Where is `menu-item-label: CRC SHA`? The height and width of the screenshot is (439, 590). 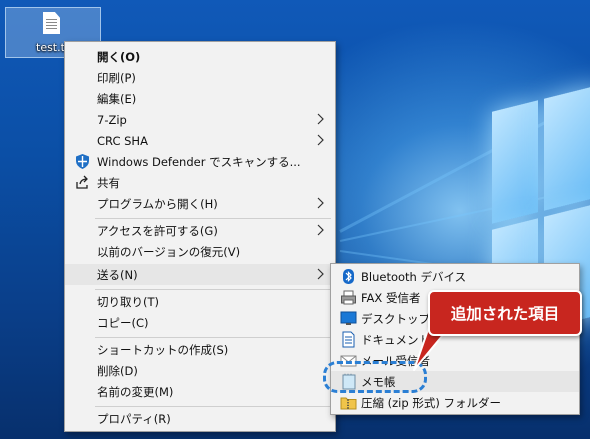 menu-item-label: CRC SHA is located at coordinates (122, 140).